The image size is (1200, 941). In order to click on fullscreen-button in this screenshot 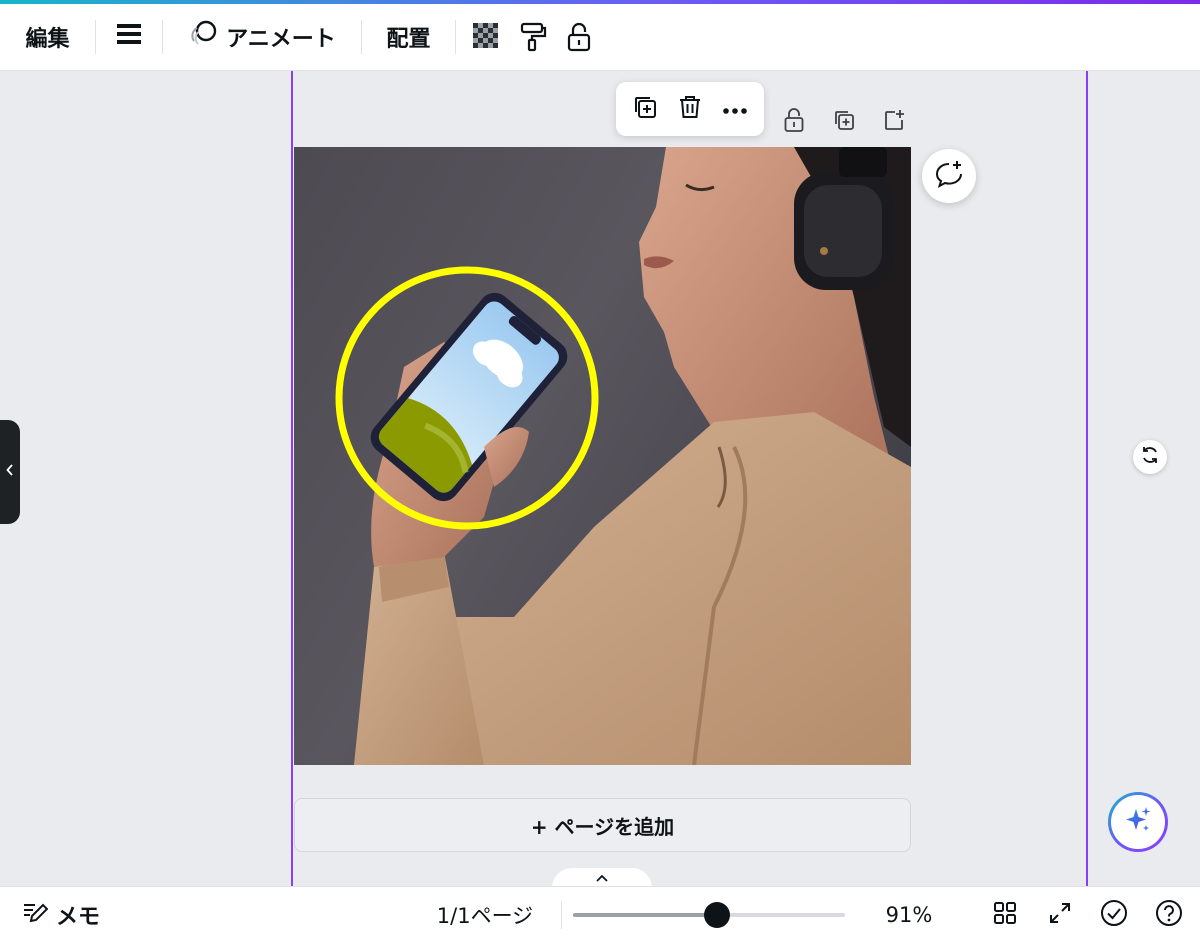, I will do `click(1060, 915)`.